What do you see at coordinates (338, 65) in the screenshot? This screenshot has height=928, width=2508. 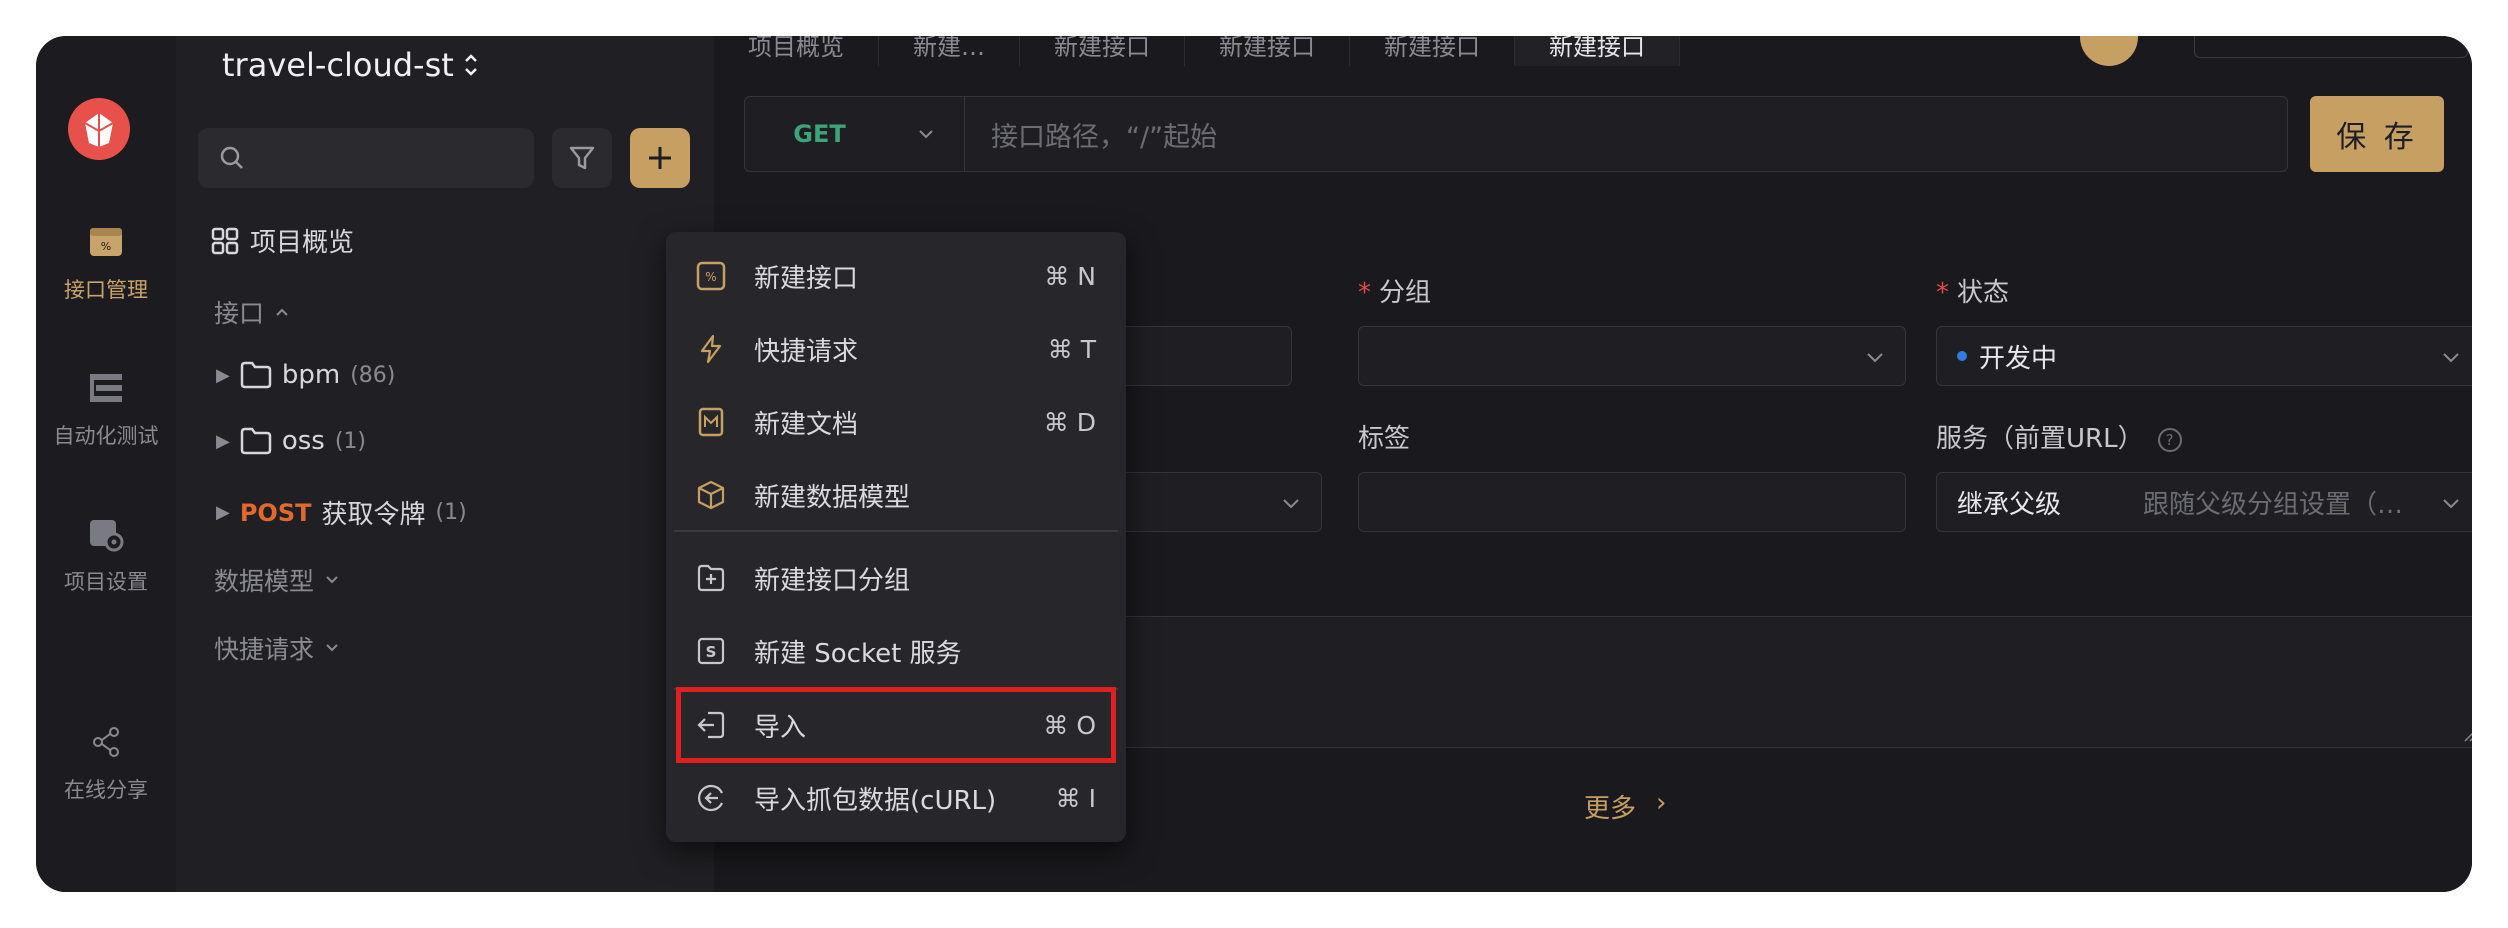 I see `project-name: travel-cloud-st` at bounding box center [338, 65].